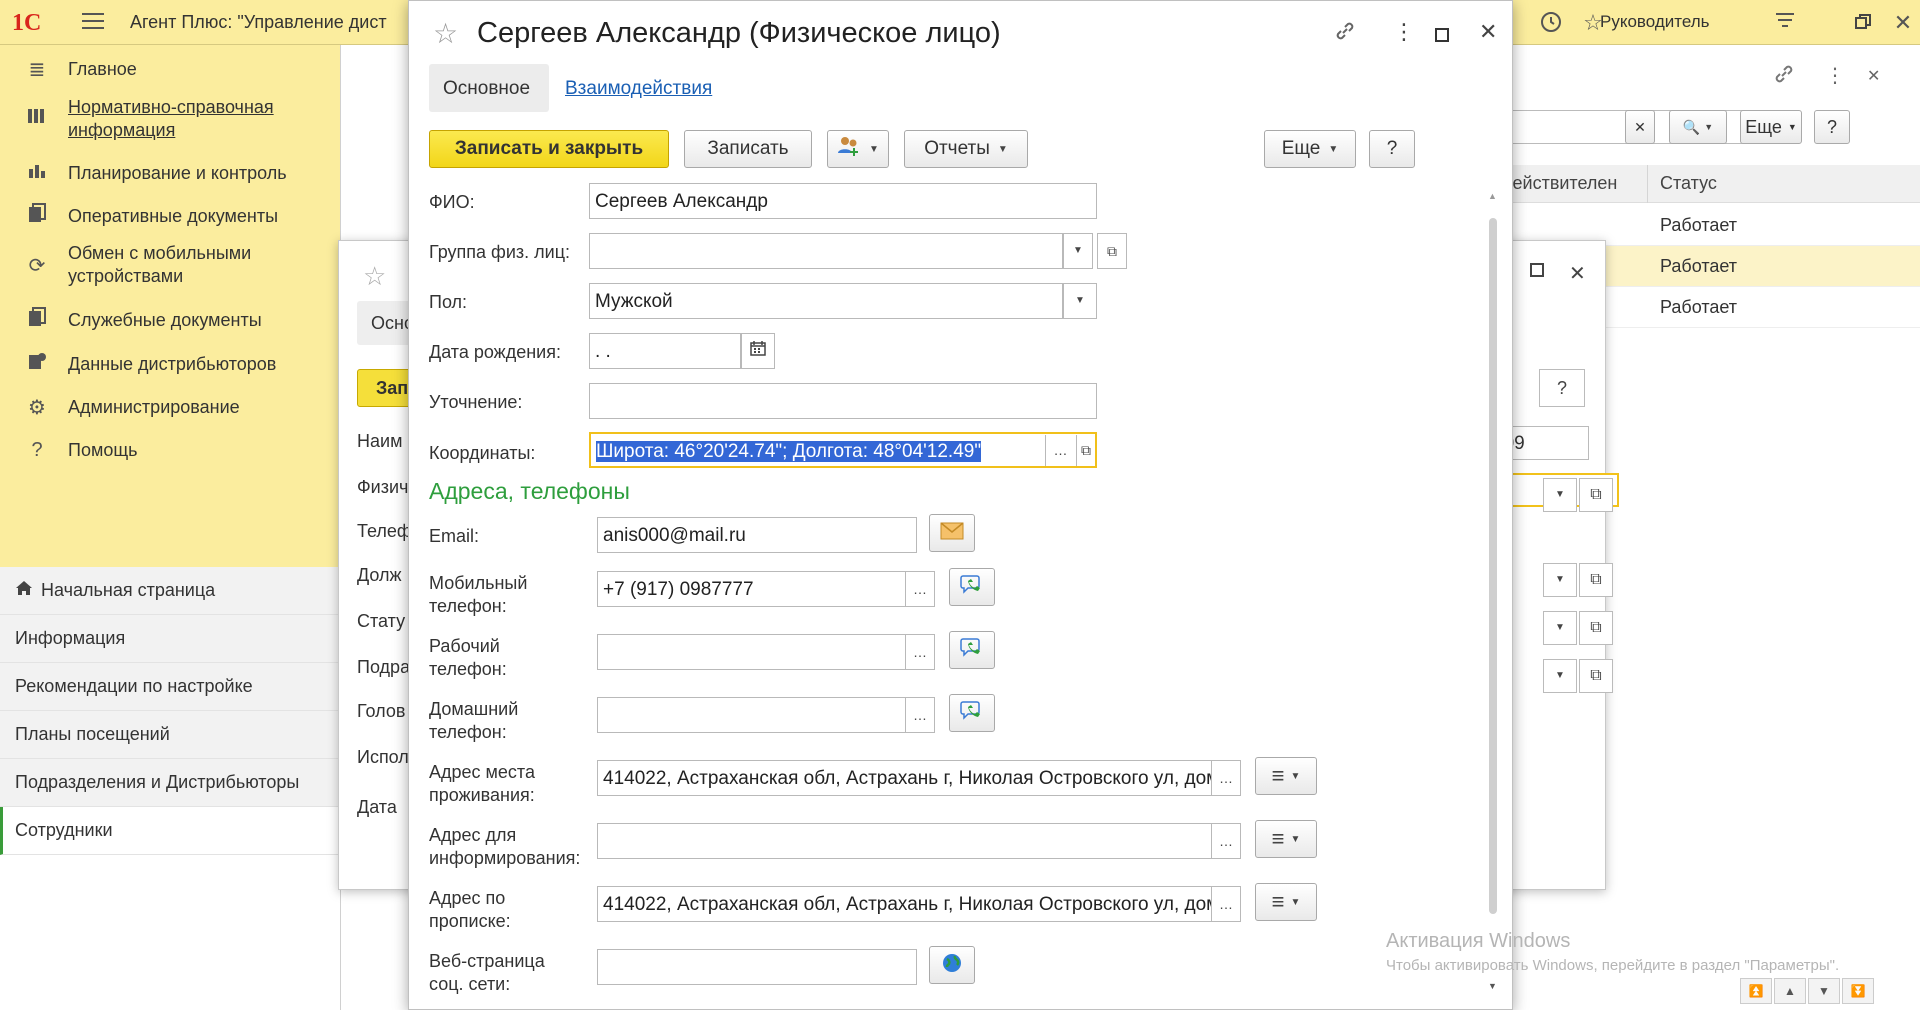 The width and height of the screenshot is (1920, 1010). Describe the element at coordinates (170, 639) in the screenshot. I see `nav-item-info: Информация` at that location.